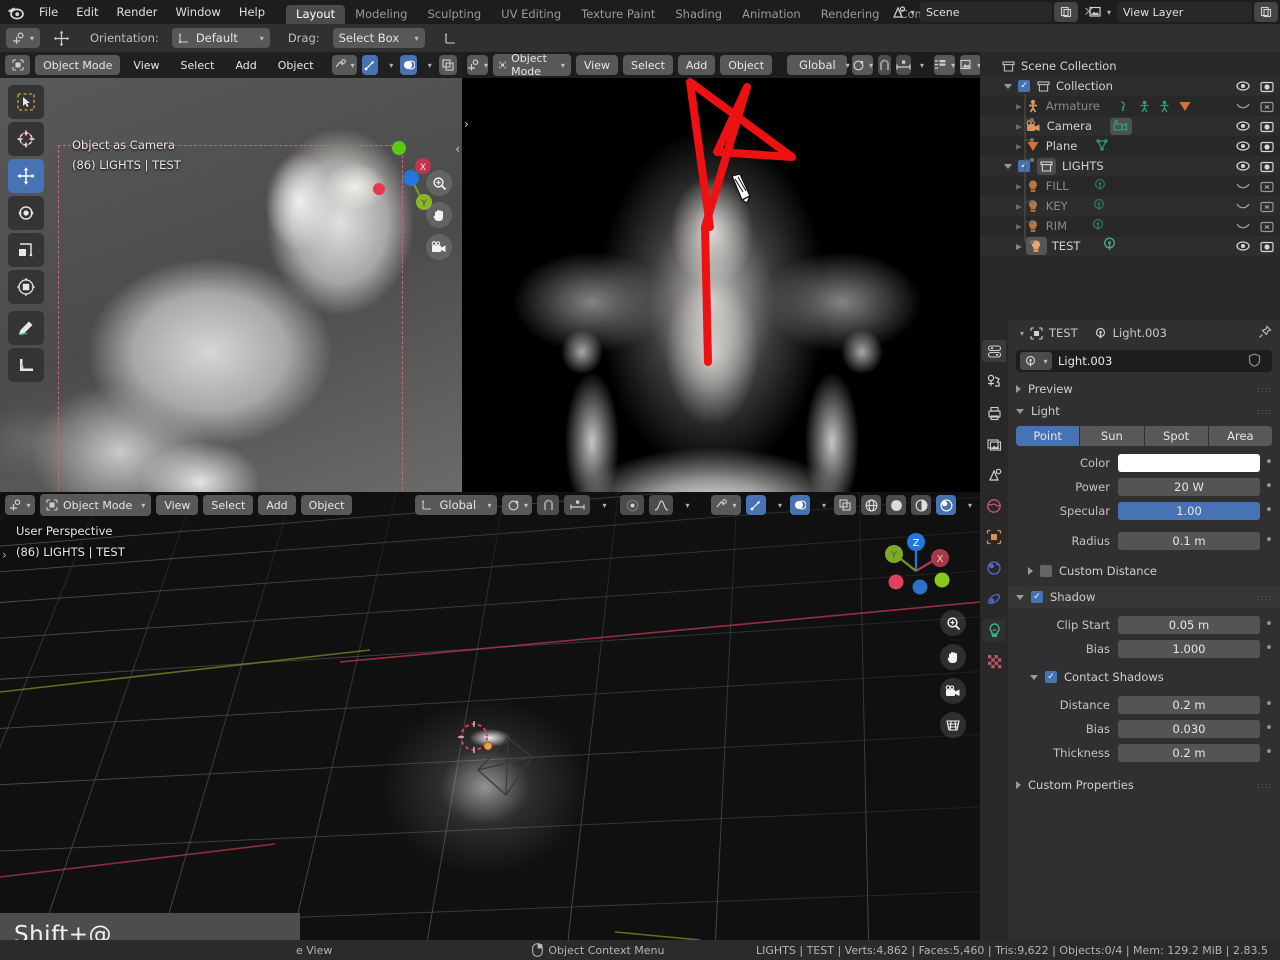 The height and width of the screenshot is (960, 1280). I want to click on expander-armature-icon: ▸, so click(1019, 106).